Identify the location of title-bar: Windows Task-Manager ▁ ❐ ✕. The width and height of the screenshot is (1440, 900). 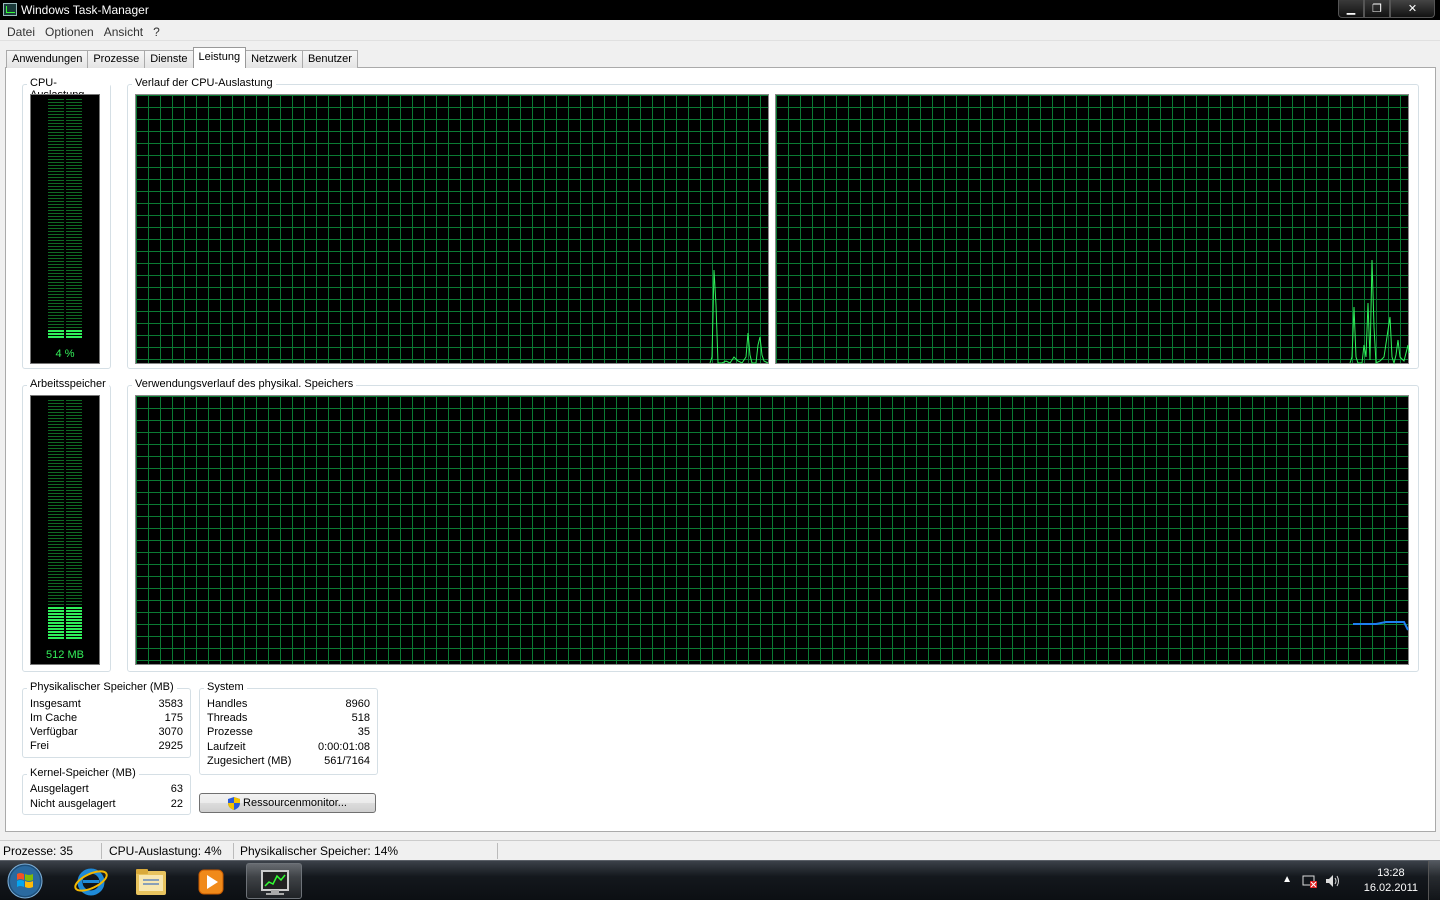
(720, 10).